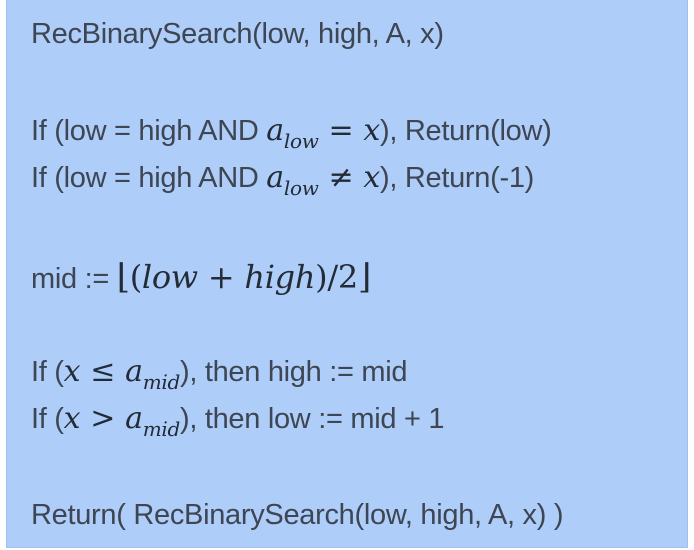  Describe the element at coordinates (341, 130) in the screenshot. I see `equals-sign: =` at that location.